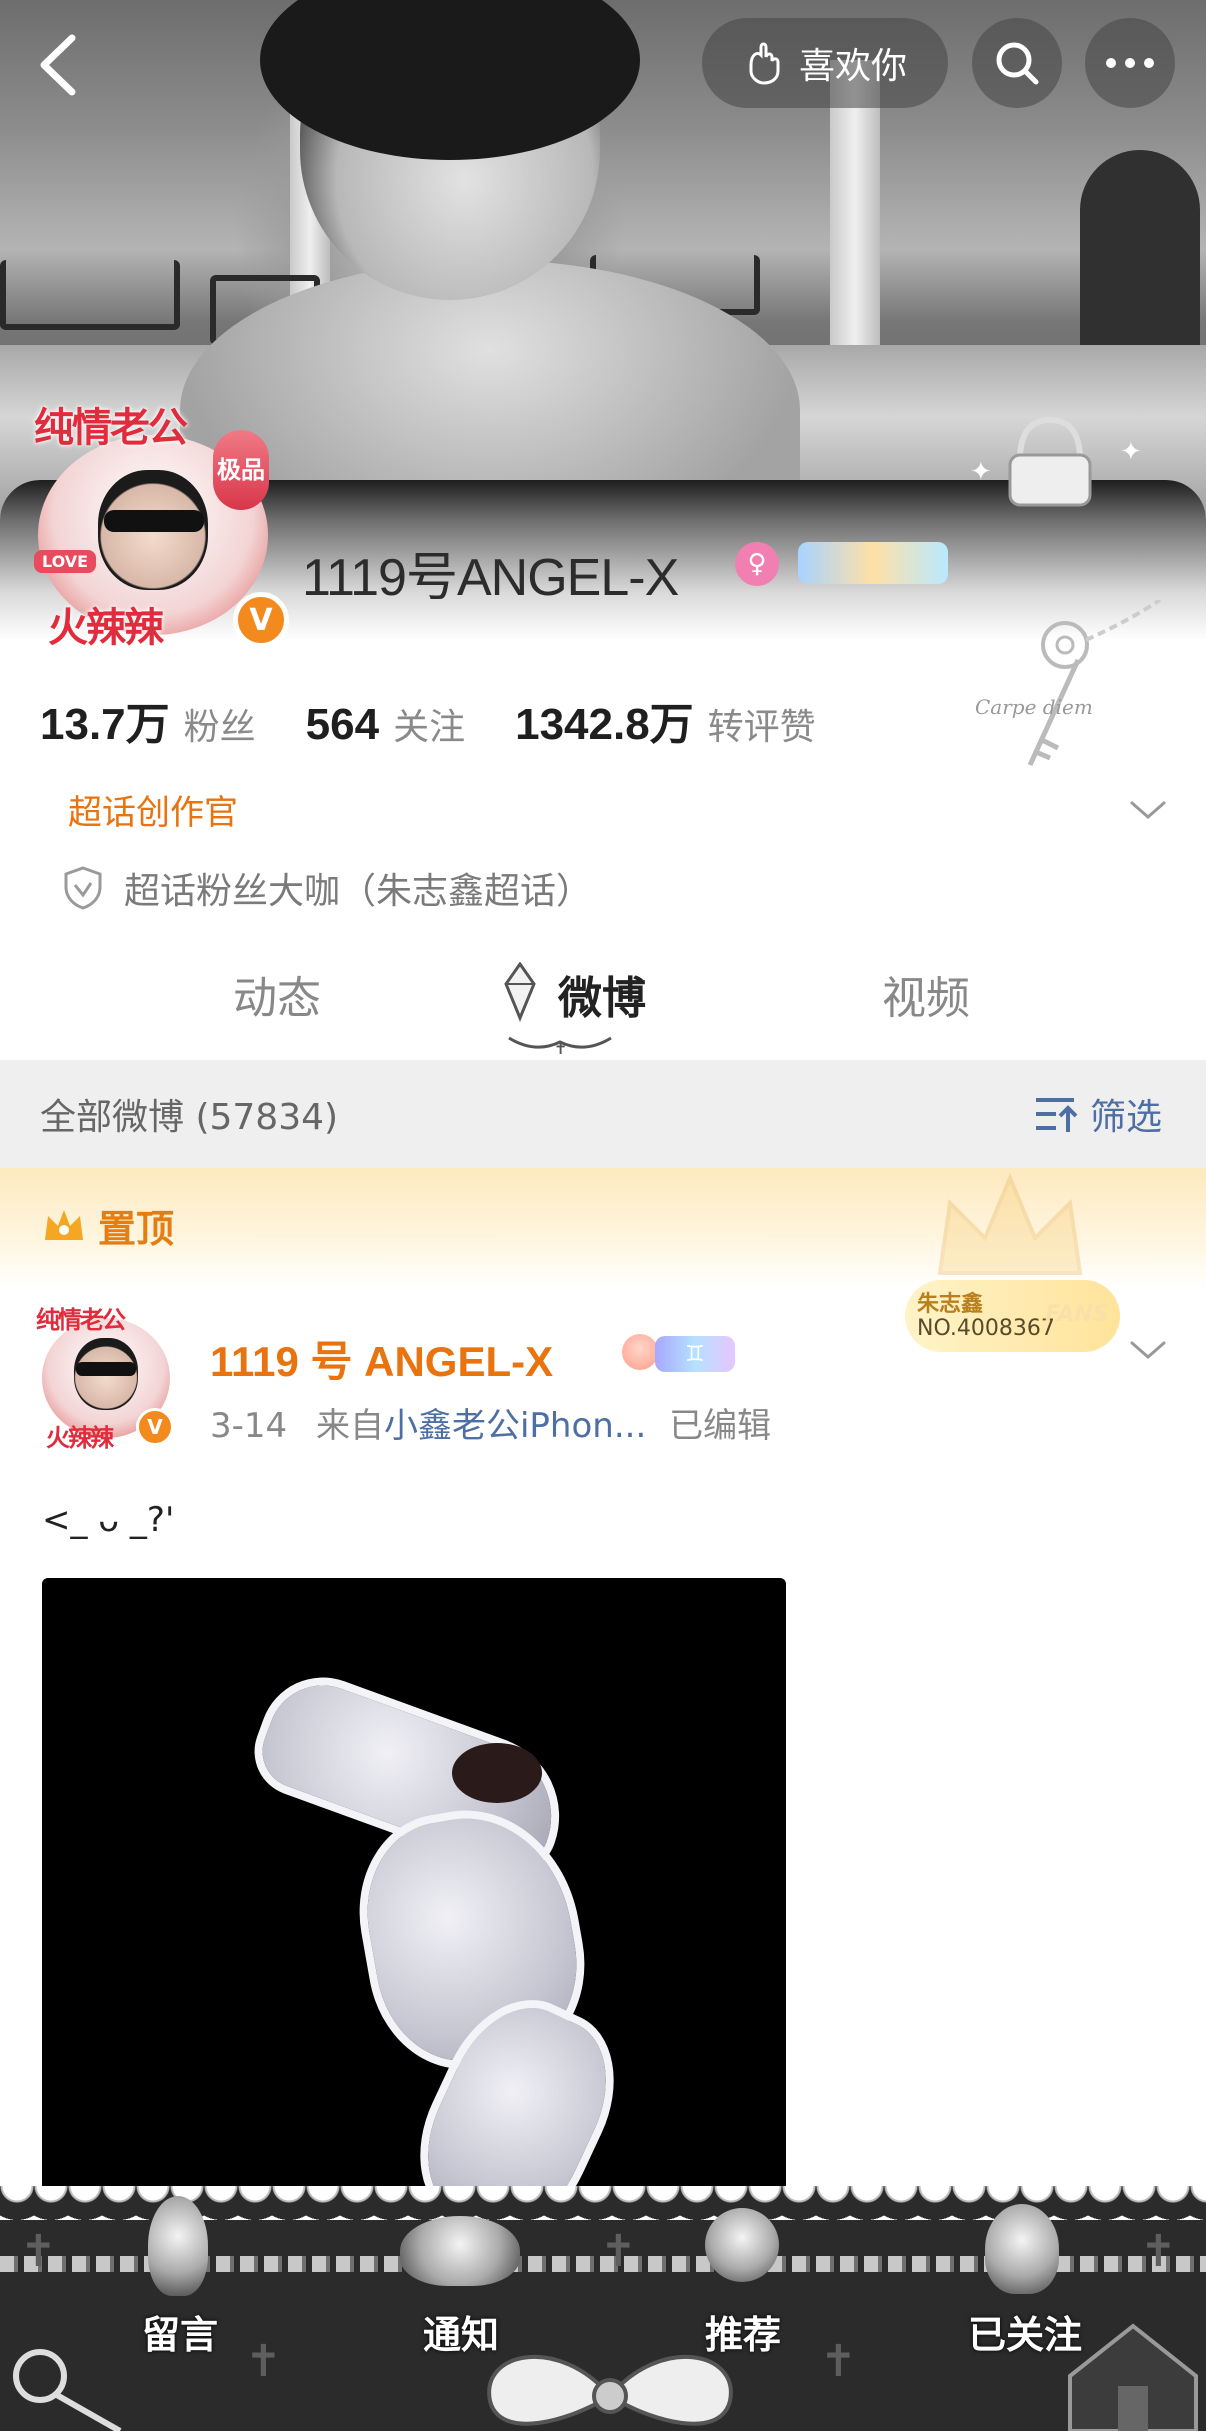 The image size is (1206, 2431). What do you see at coordinates (520, 992) in the screenshot?
I see `gem-pendant-icon` at bounding box center [520, 992].